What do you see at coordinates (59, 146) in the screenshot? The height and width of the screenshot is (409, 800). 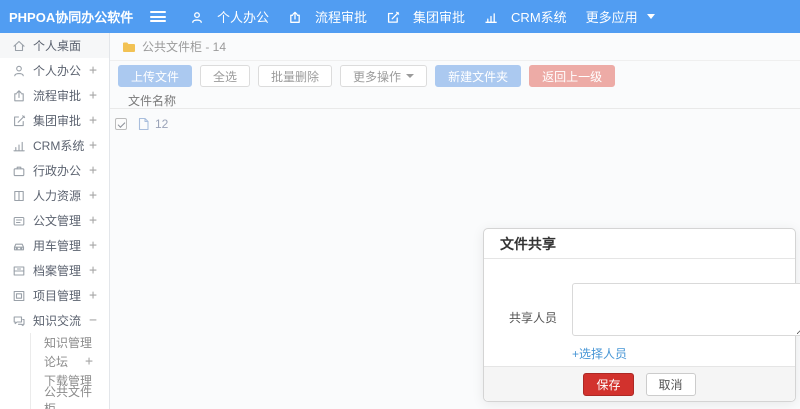 I see `sidebar-item-label: CRM系统` at bounding box center [59, 146].